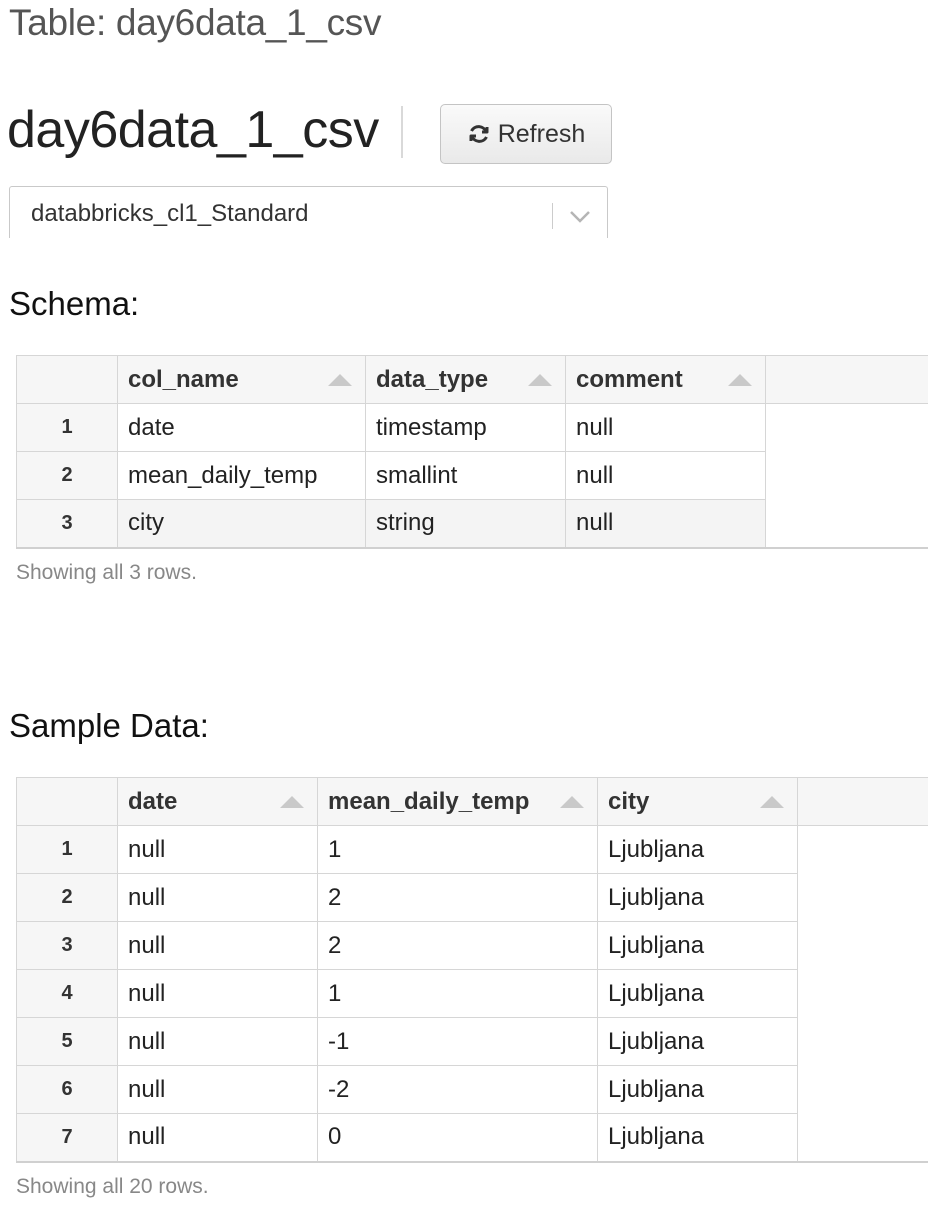 The height and width of the screenshot is (1220, 928). I want to click on column-header: mean_daily_temp, so click(457, 801).